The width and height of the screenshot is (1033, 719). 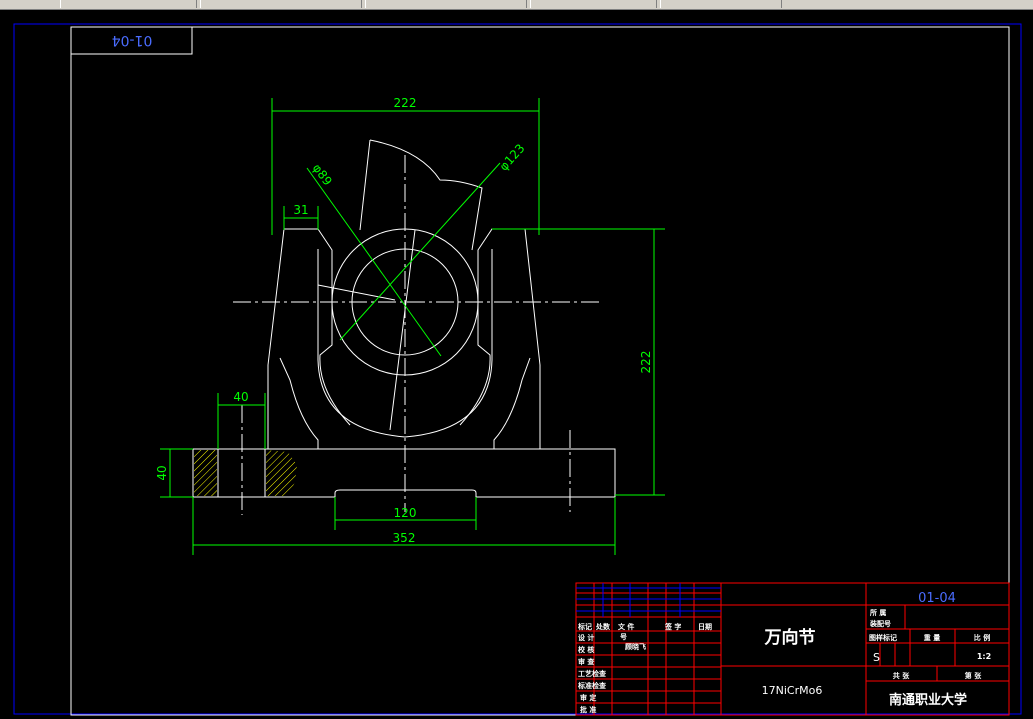 I want to click on window-toolbar-strip, so click(x=516, y=5).